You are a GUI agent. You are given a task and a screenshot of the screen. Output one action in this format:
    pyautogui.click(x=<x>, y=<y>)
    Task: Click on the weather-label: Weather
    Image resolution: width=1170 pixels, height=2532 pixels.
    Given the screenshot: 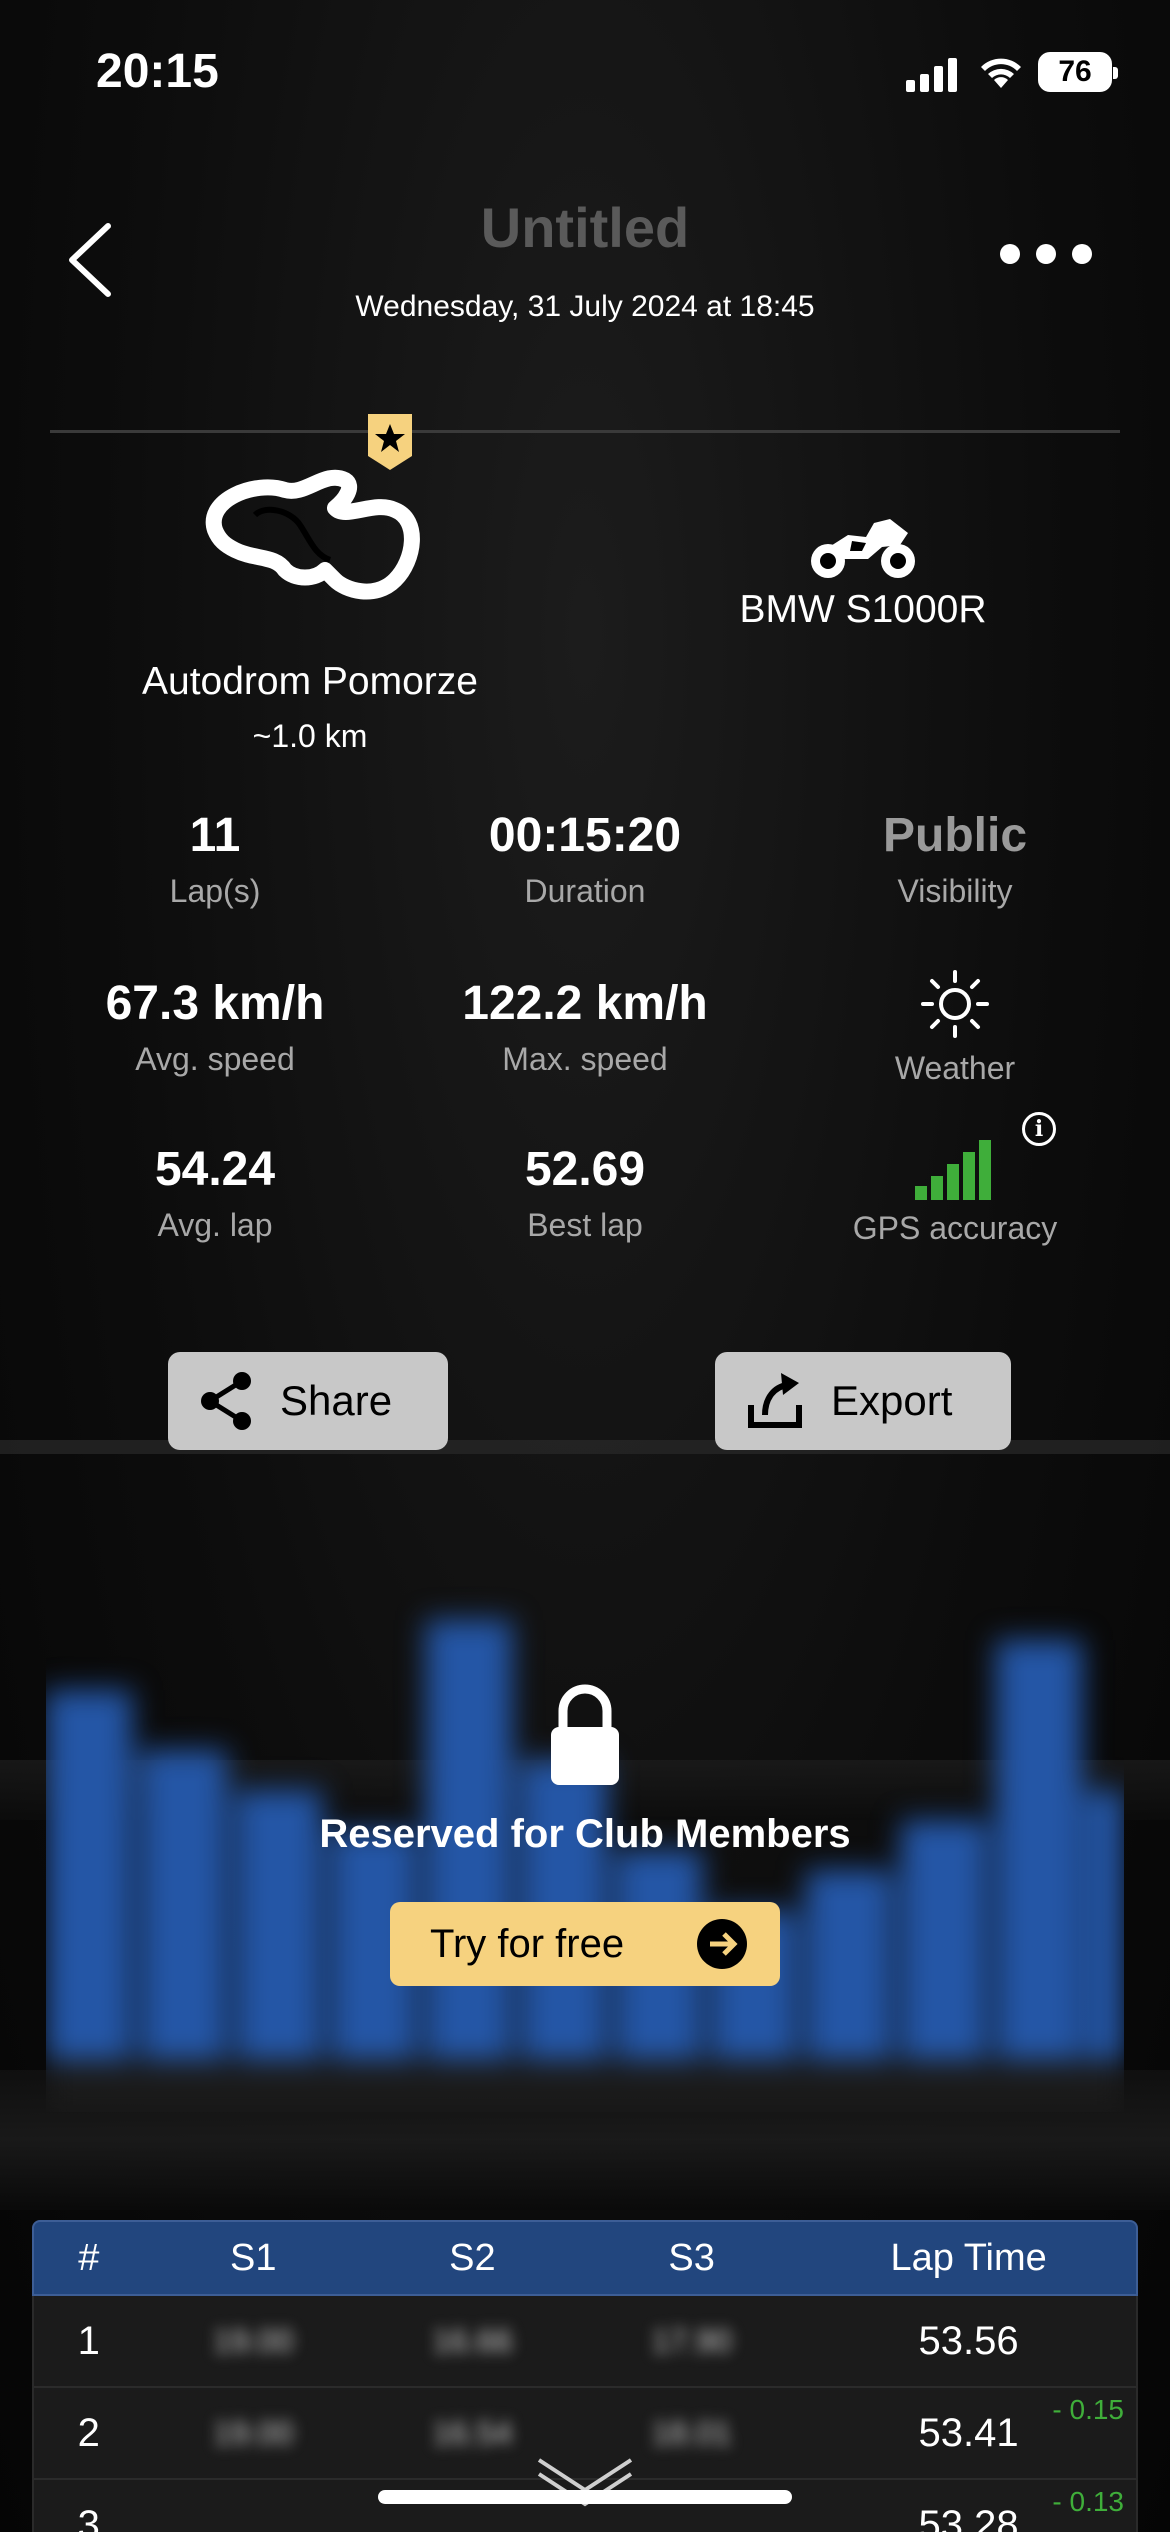 What is the action you would take?
    pyautogui.click(x=955, y=1068)
    